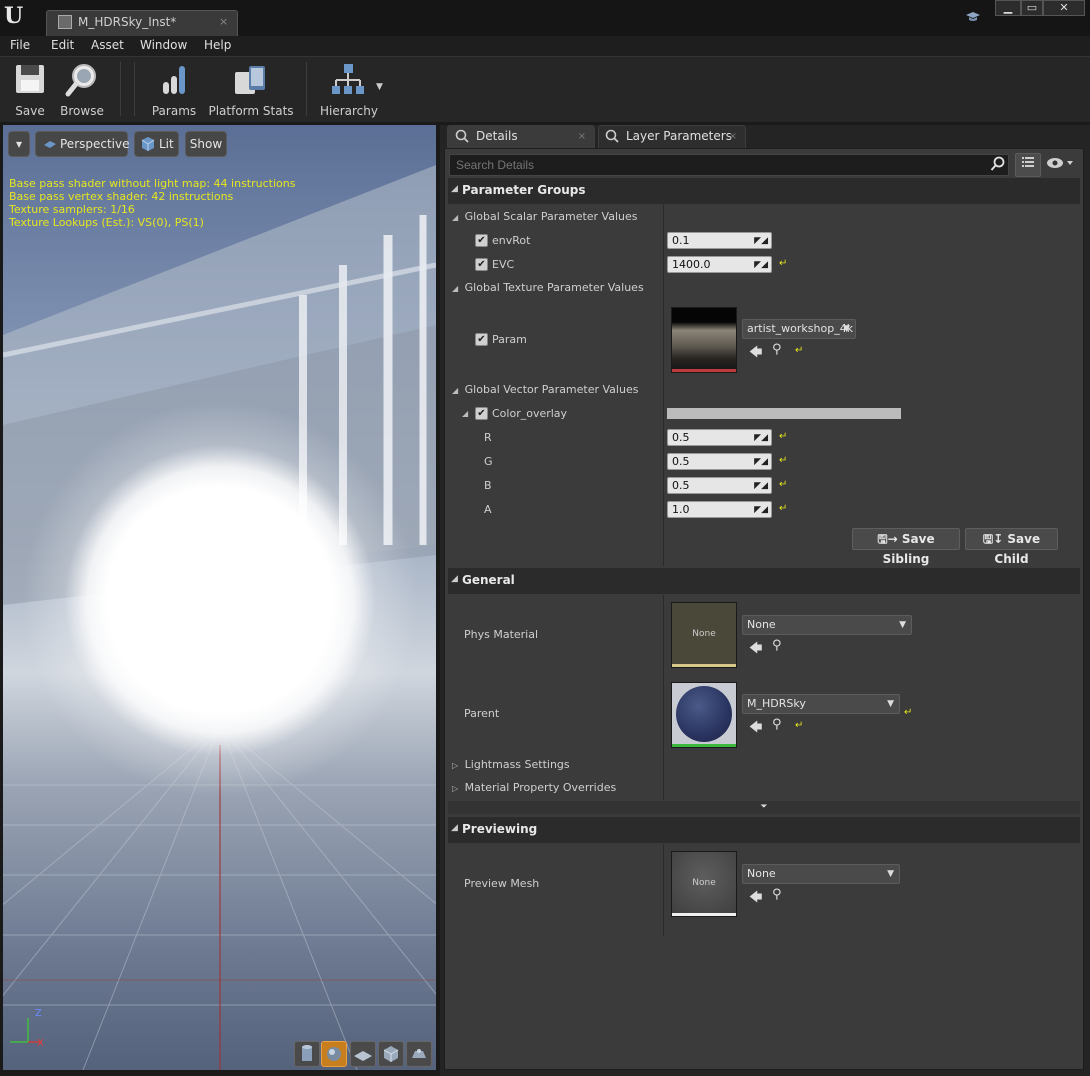 Image resolution: width=1090 pixels, height=1076 pixels. Describe the element at coordinates (663, 372) in the screenshot. I see `column-divider` at that location.